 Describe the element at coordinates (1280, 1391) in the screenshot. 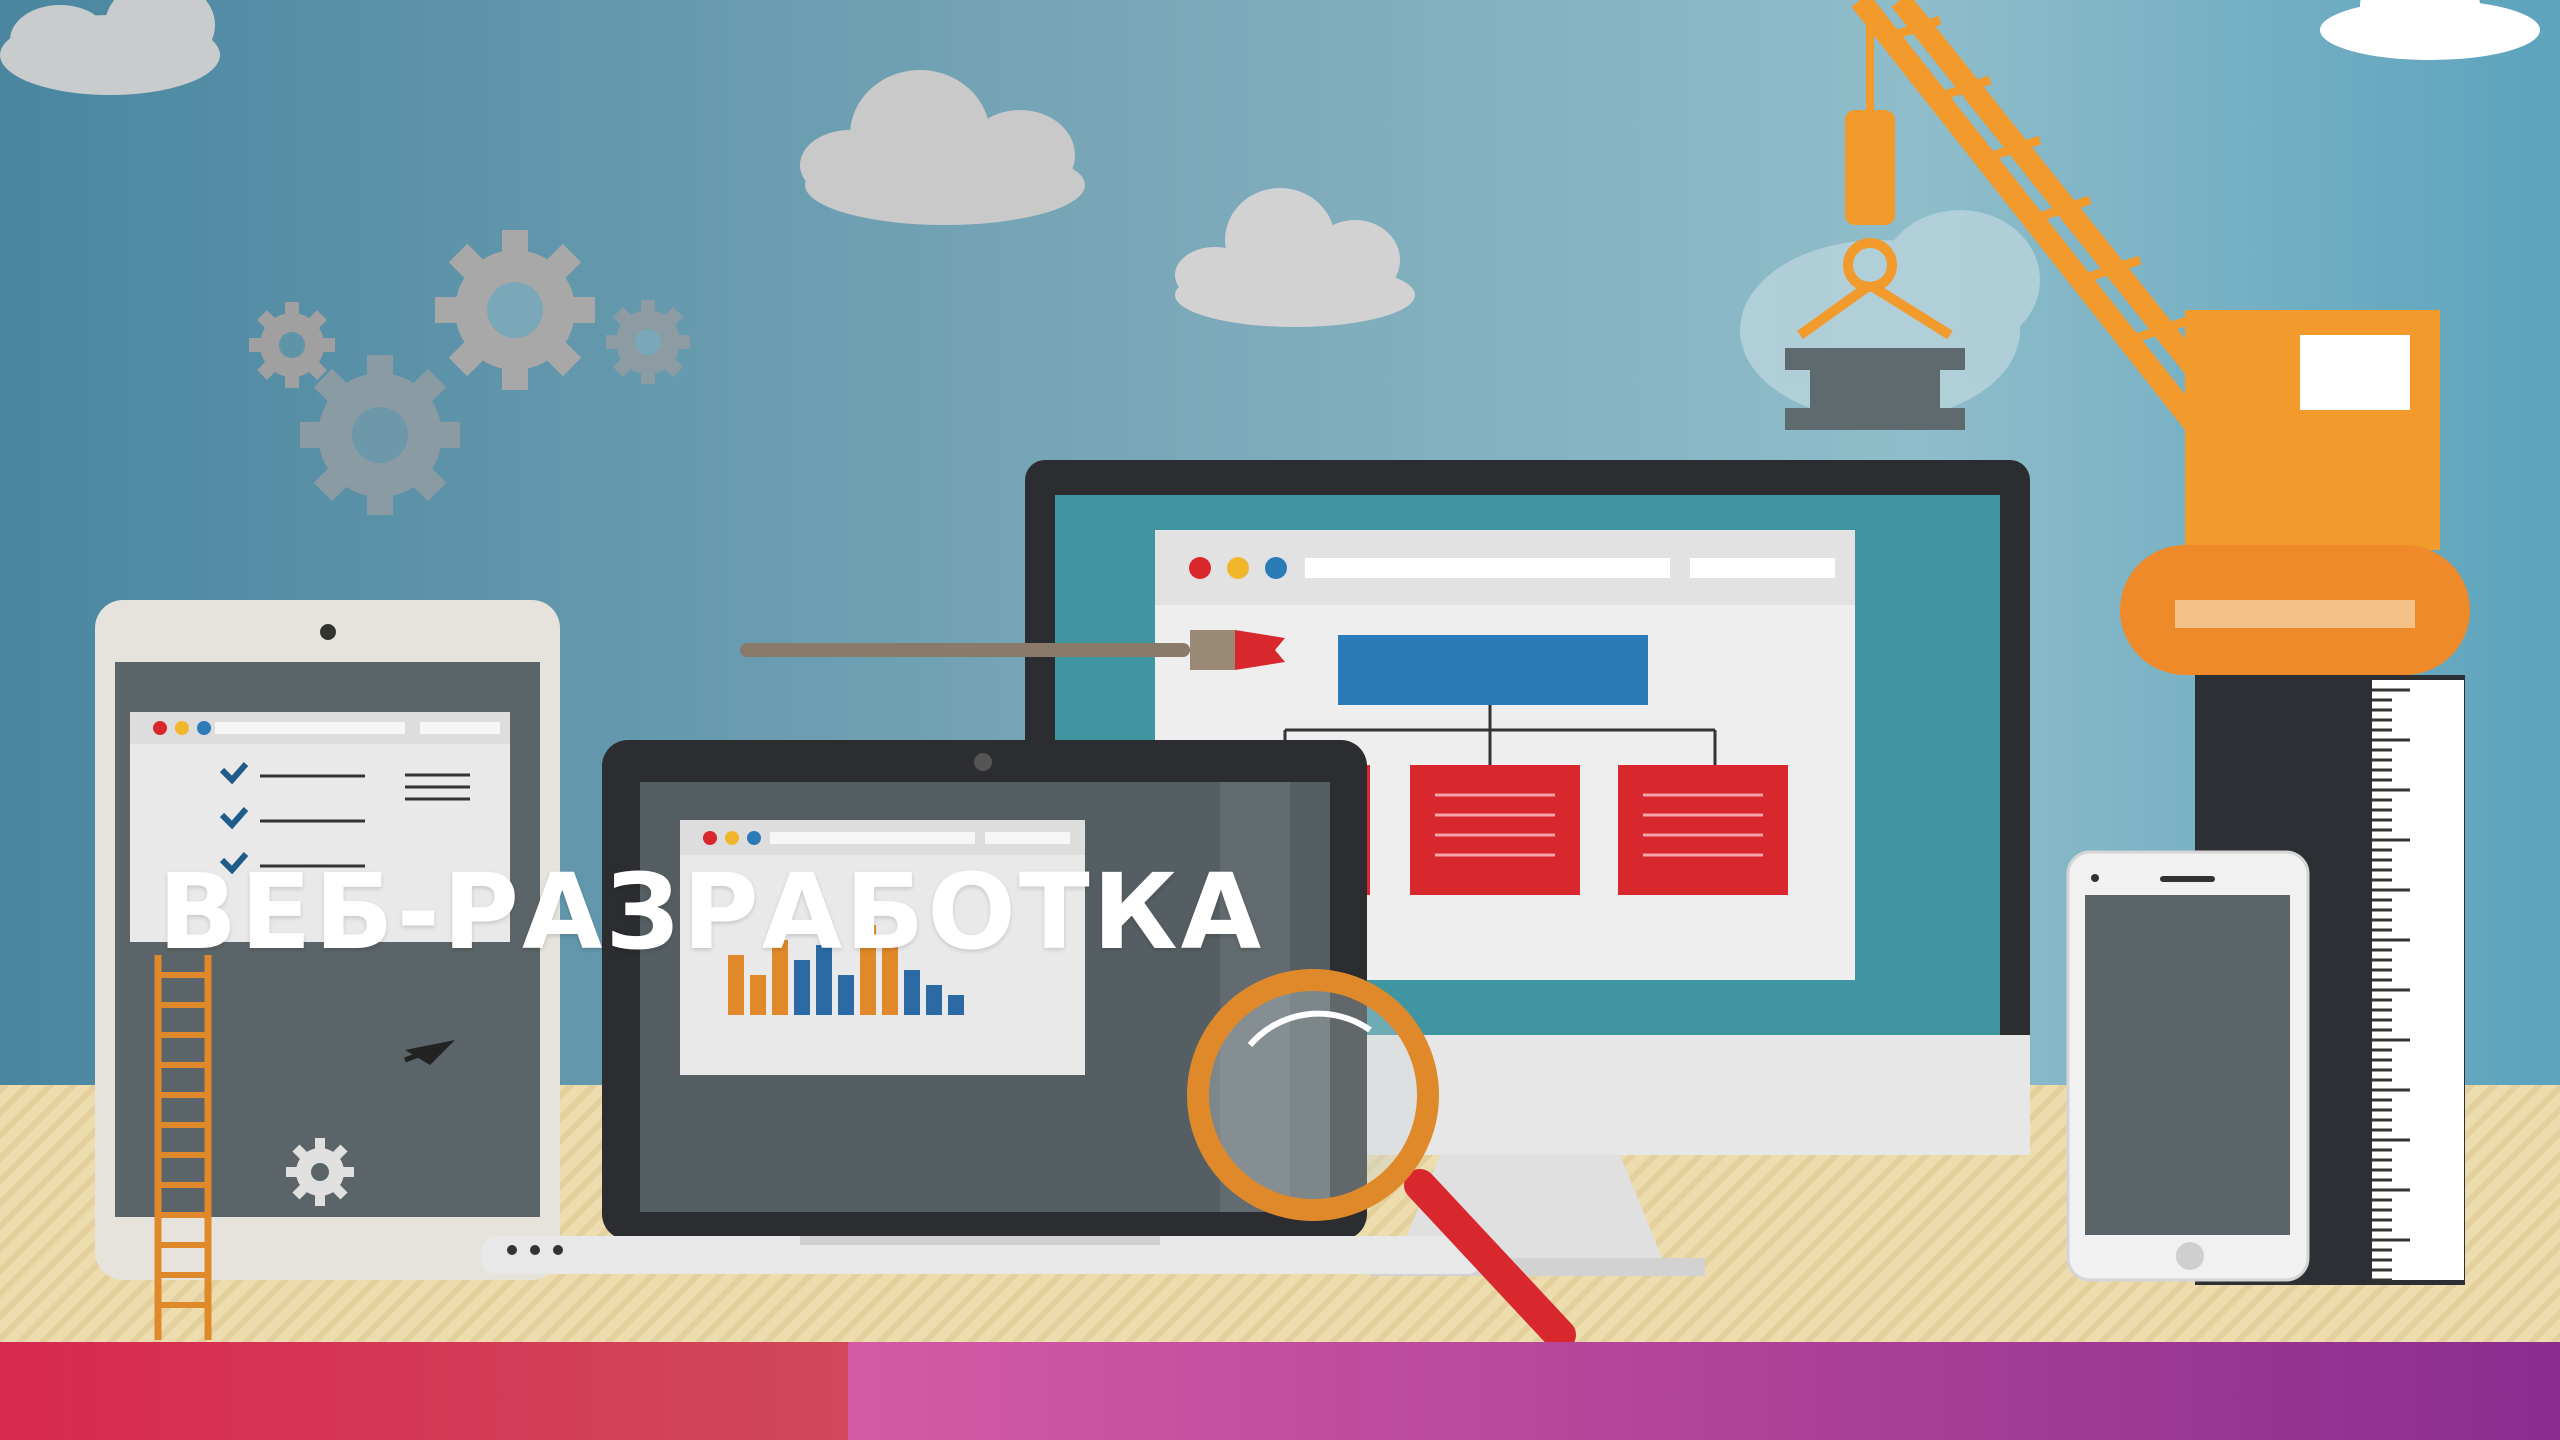

I see `accent-bar` at that location.